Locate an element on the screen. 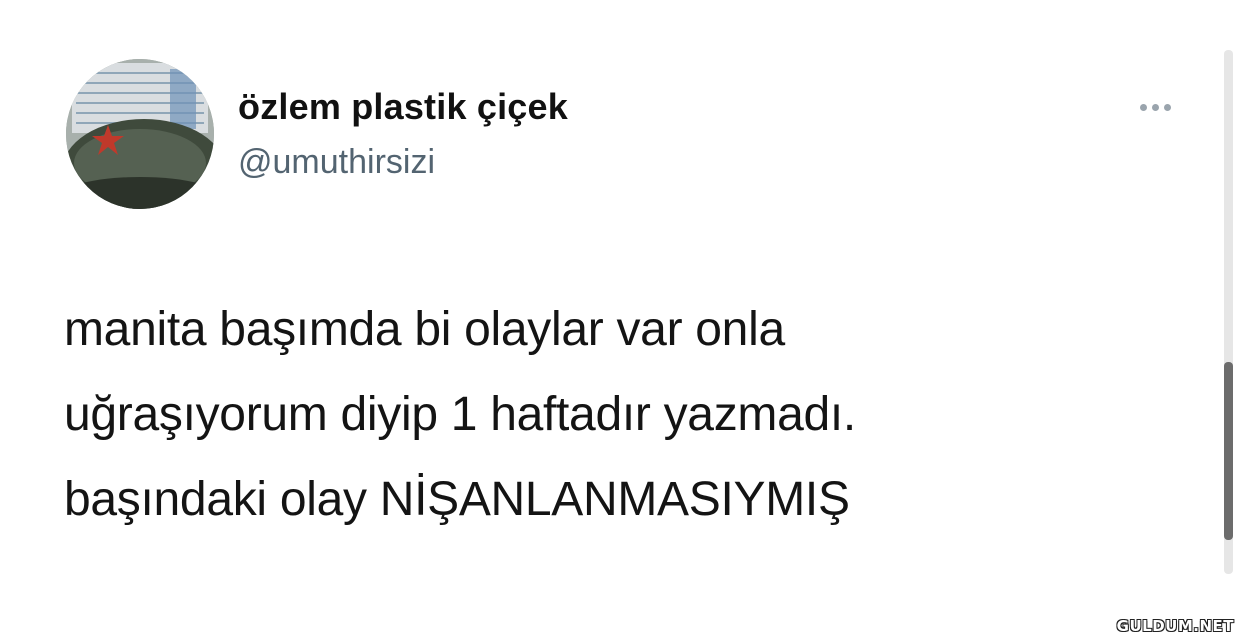 The width and height of the screenshot is (1242, 638). avatar-image is located at coordinates (140, 134).